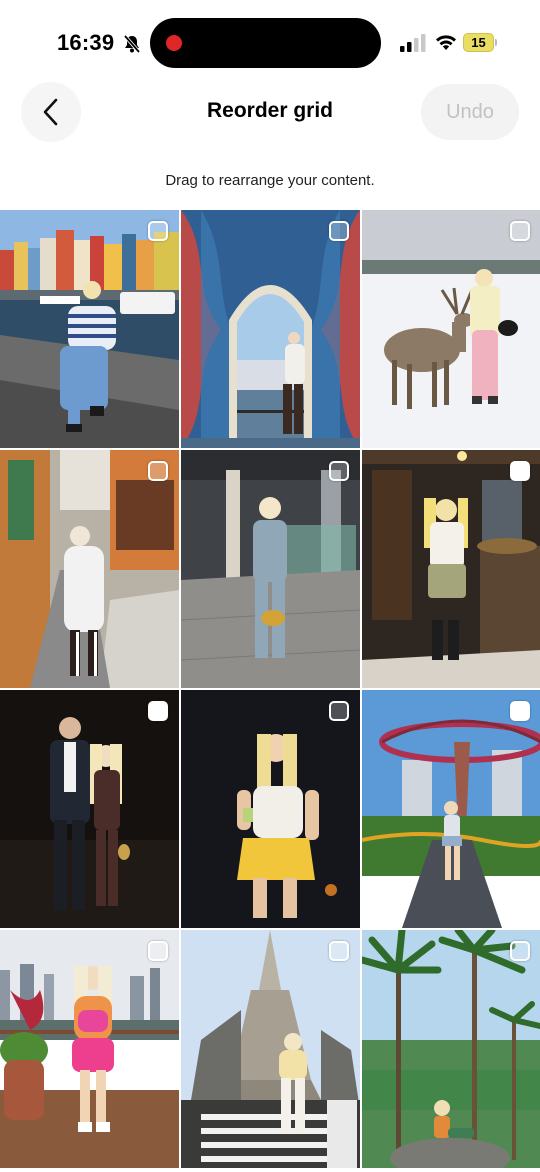 The image size is (540, 1172). I want to click on photo-street-white-coat, so click(89, 569).